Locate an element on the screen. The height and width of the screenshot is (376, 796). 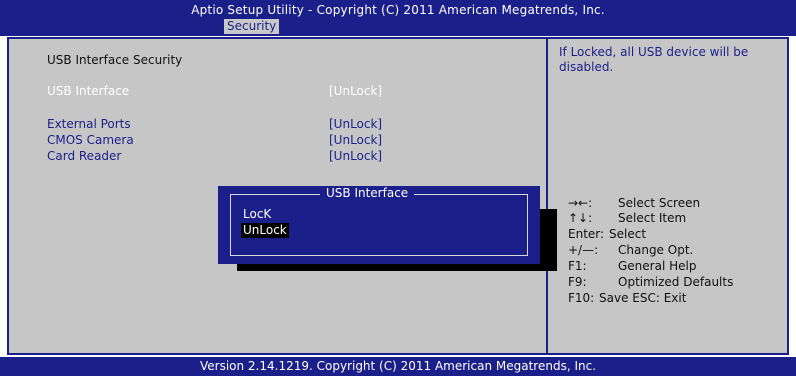
option-unlock: UnLock is located at coordinates (265, 230).